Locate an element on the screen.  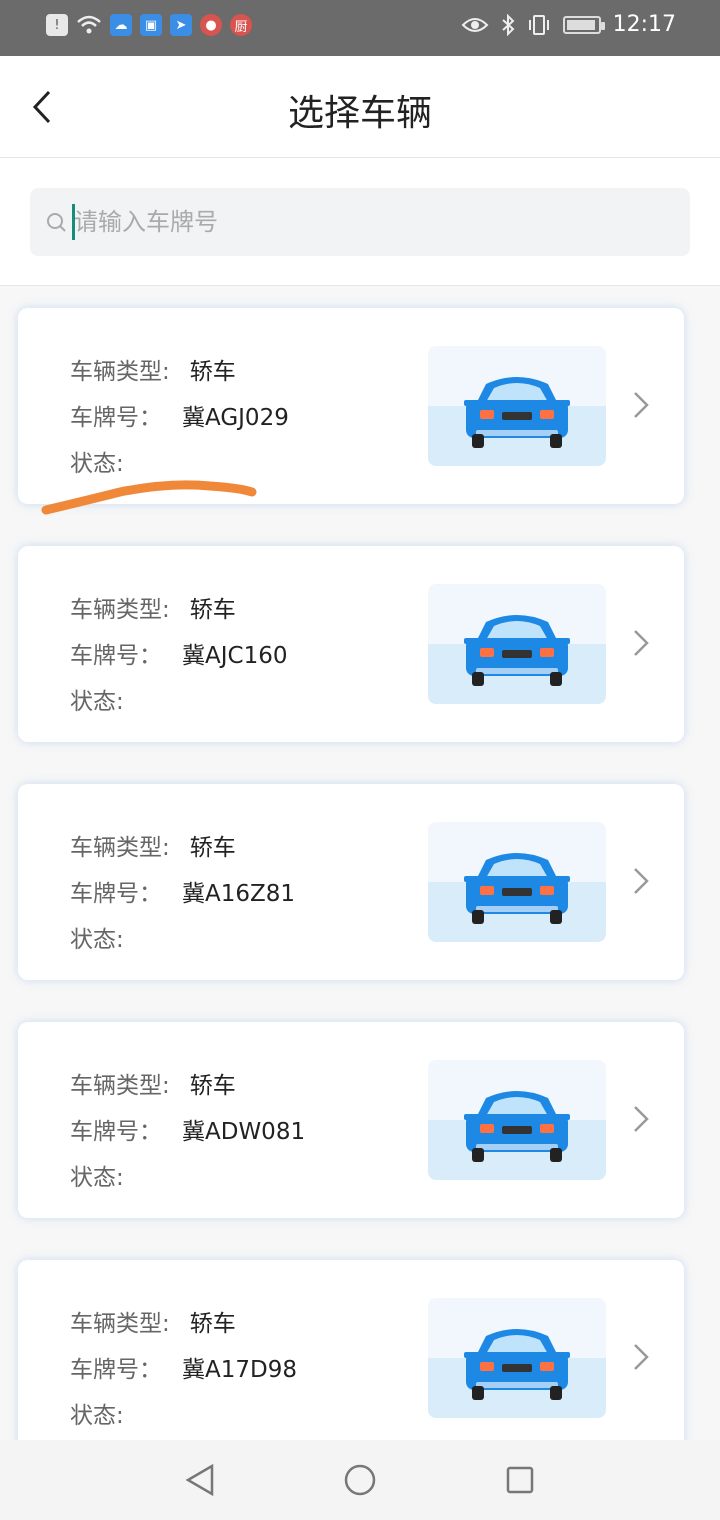
map-pin-icon: ● is located at coordinates (211, 25).